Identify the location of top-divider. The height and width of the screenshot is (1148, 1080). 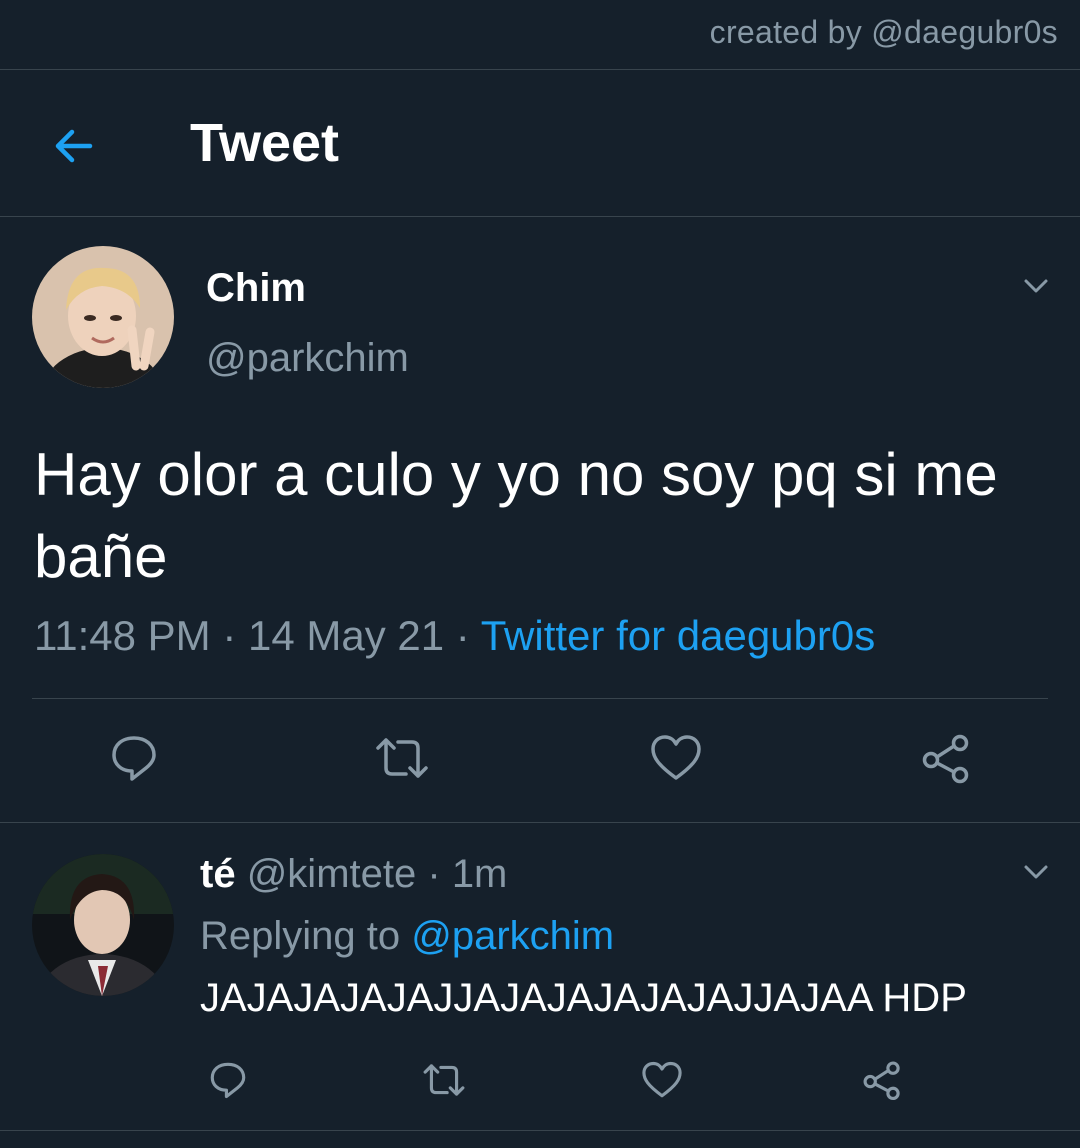
(540, 69).